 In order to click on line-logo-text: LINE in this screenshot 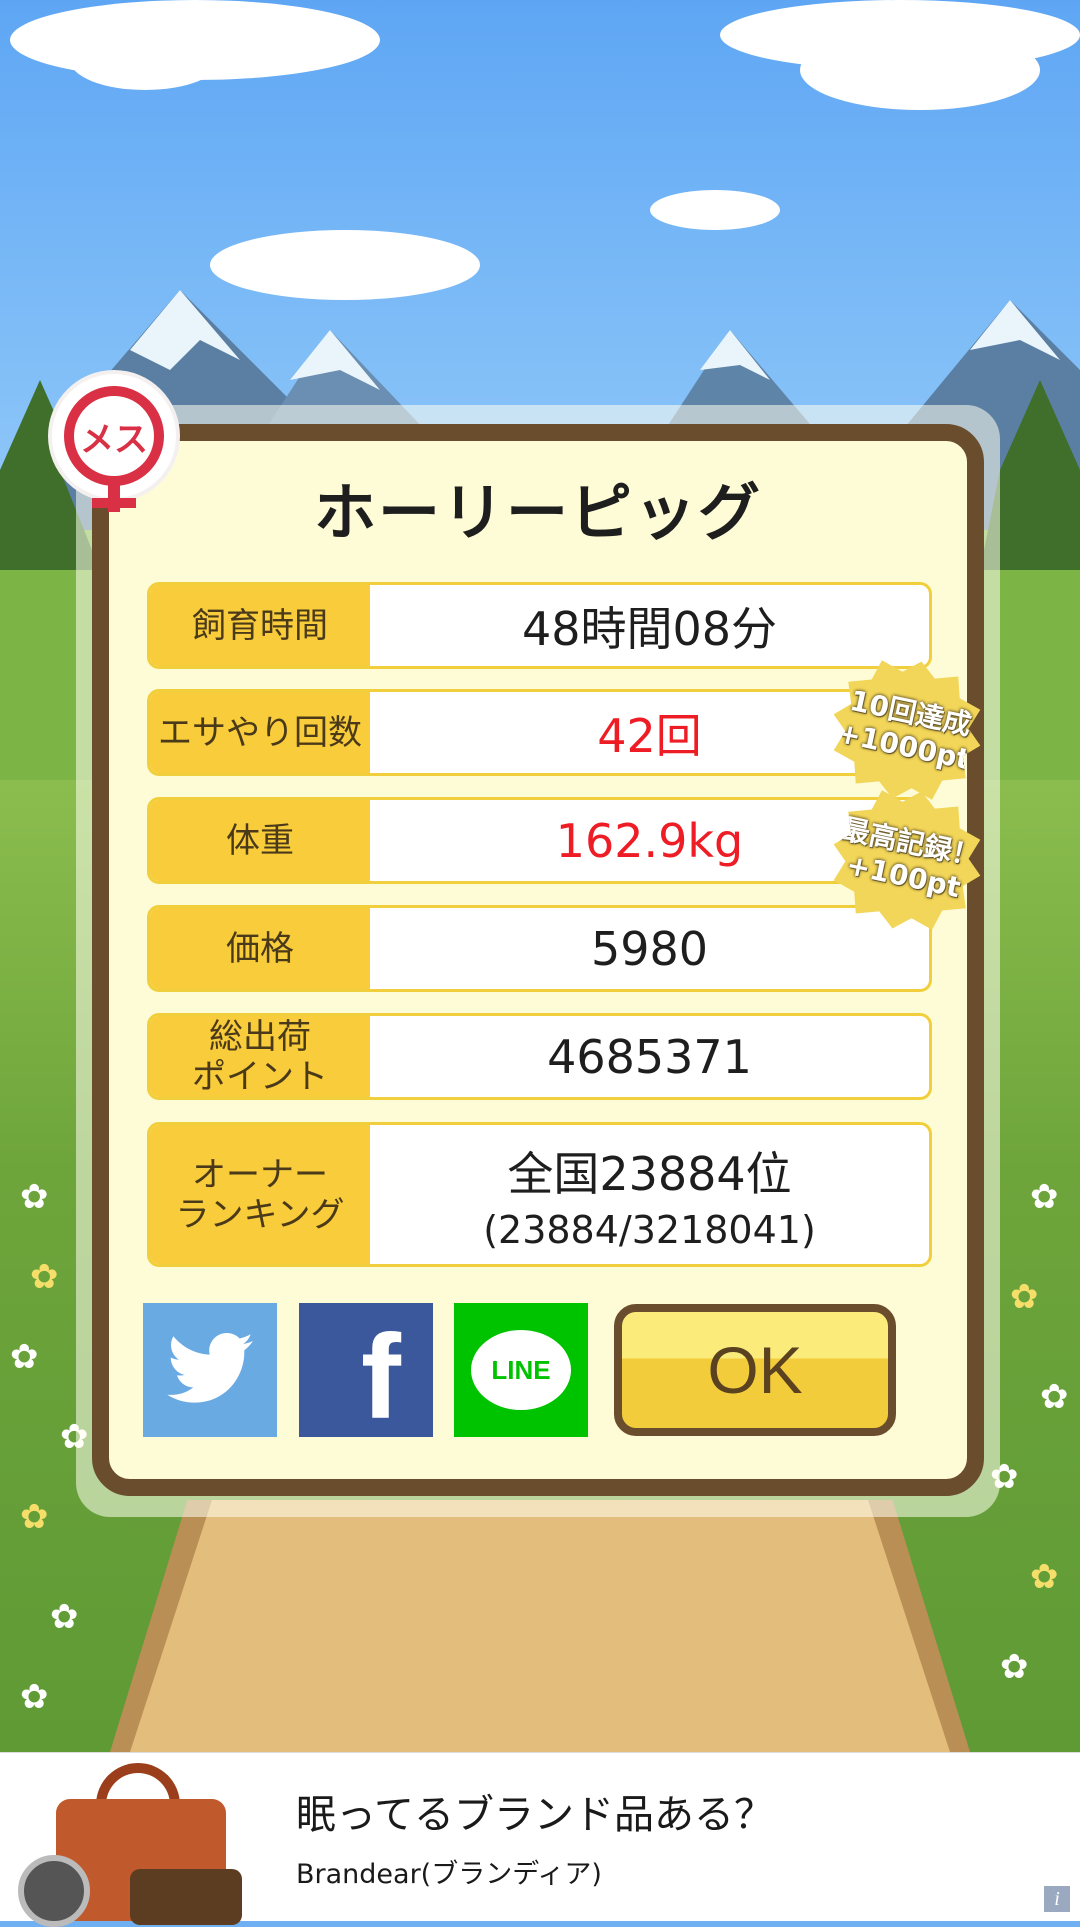, I will do `click(521, 1369)`.